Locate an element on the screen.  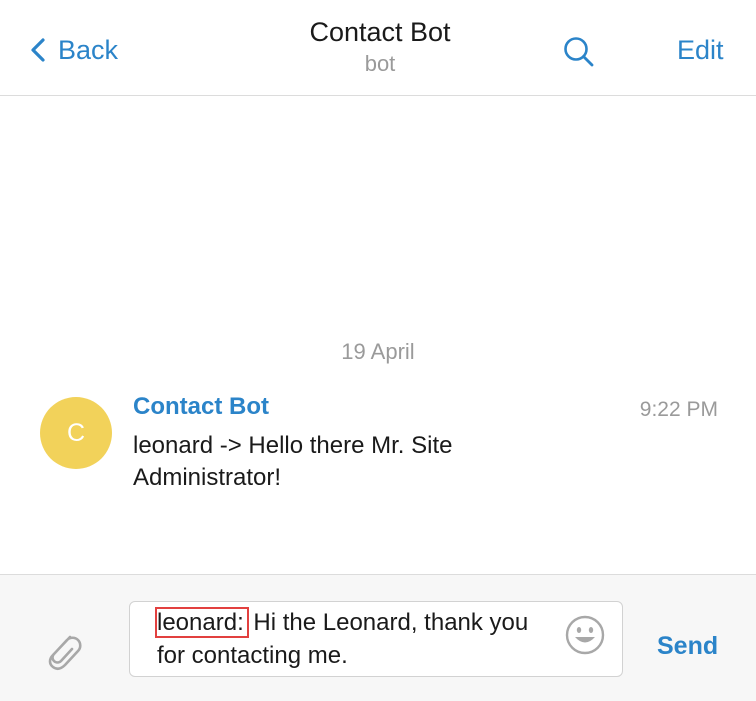
header-bar: Back Contact Bot bot Edit is located at coordinates (378, 48).